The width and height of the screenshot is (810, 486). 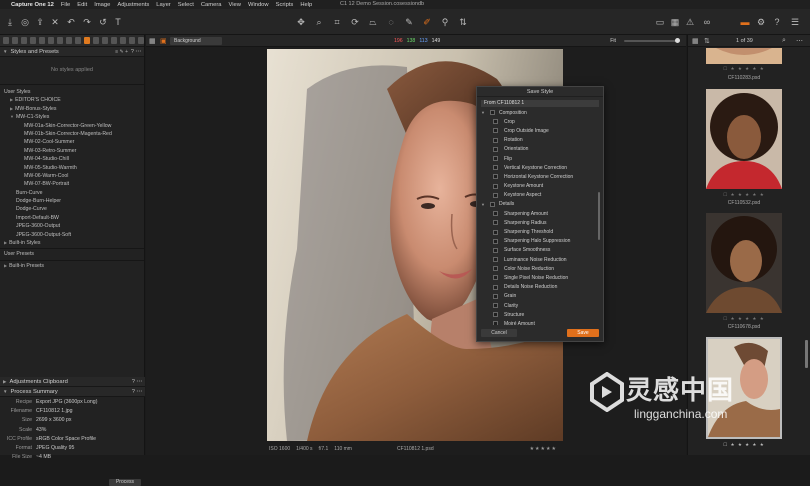 I want to click on wb-picker-icon: ⚲, so click(x=445, y=22).